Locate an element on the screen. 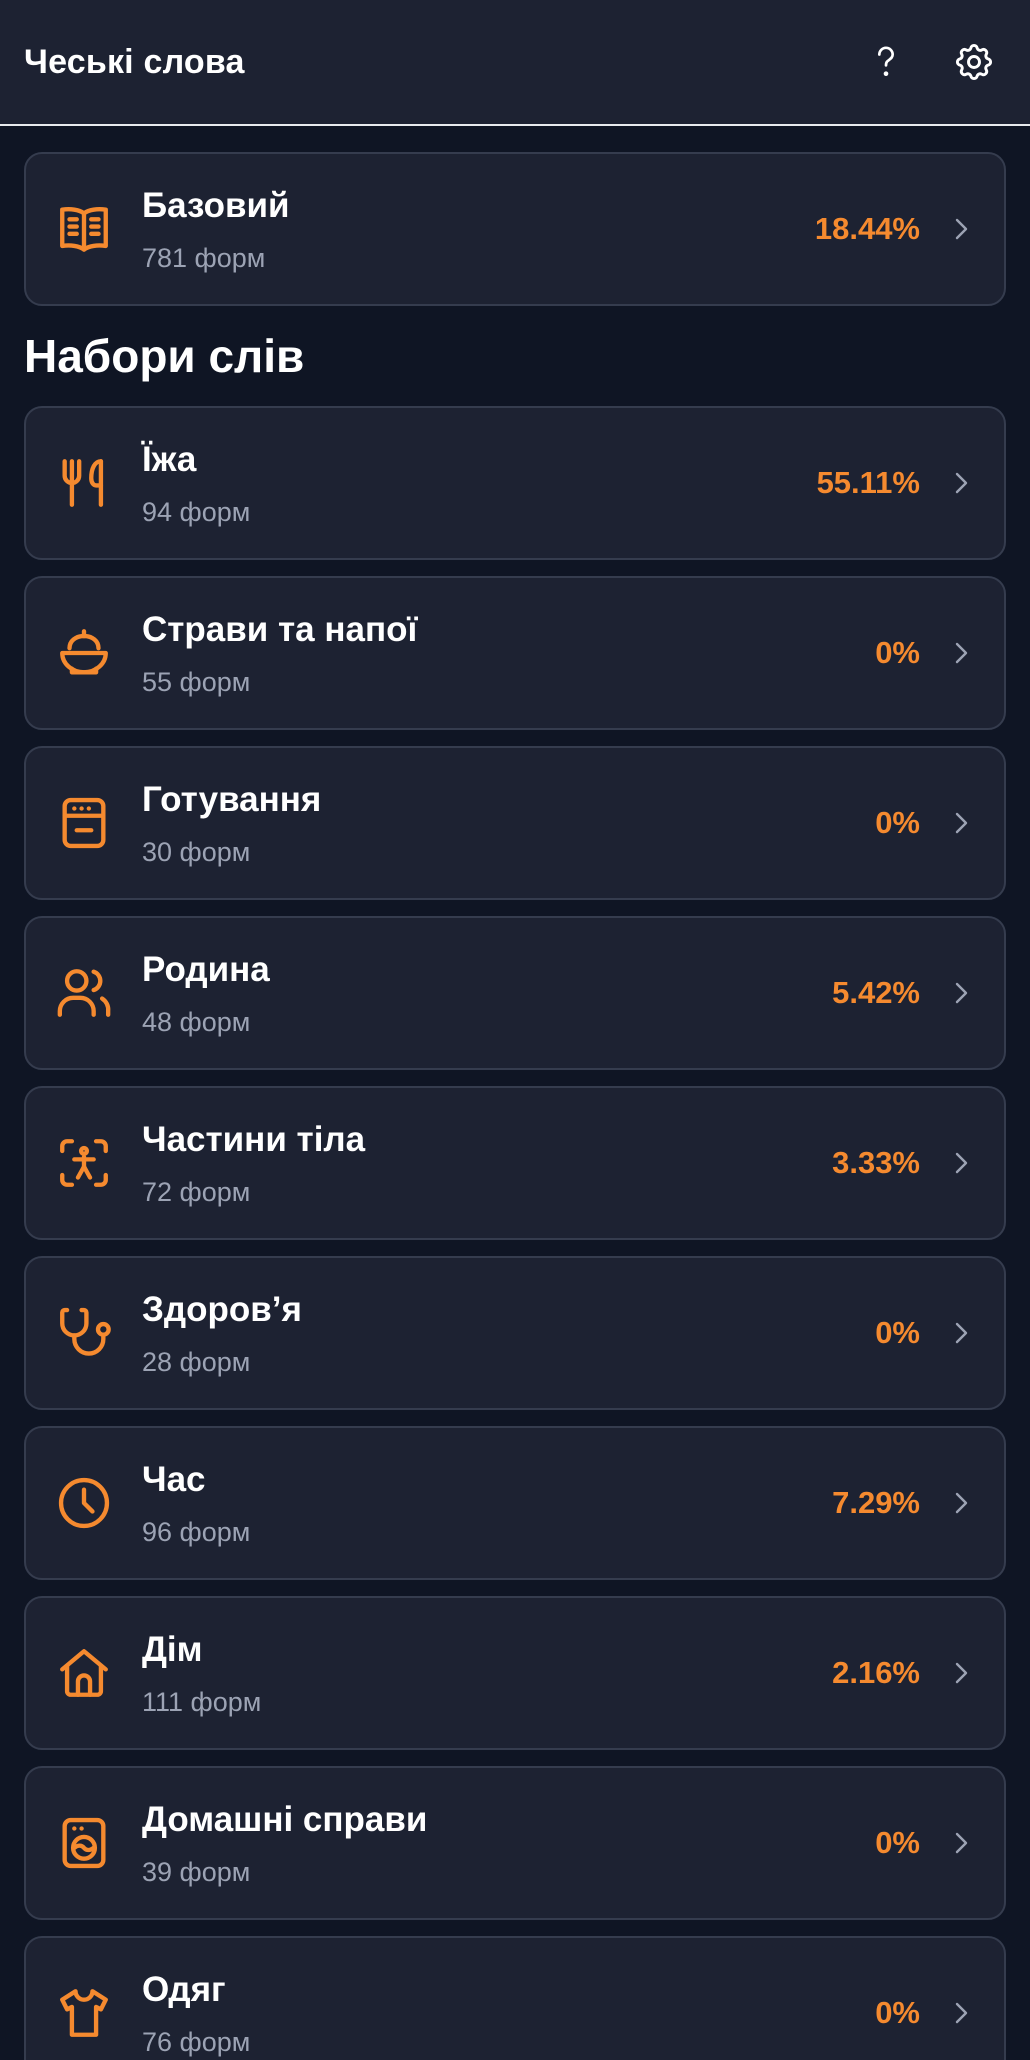 This screenshot has height=2060, width=1030. utensils-icon is located at coordinates (84, 483).